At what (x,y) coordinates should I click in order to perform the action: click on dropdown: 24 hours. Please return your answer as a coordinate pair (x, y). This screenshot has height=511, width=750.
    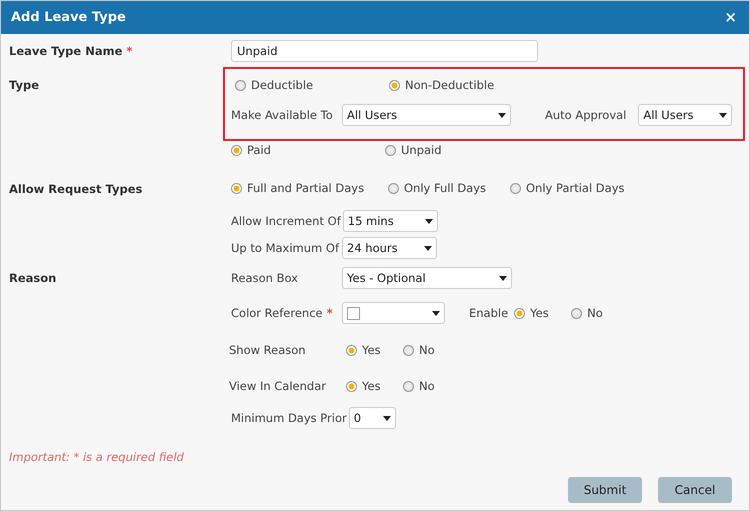
    Looking at the image, I should click on (389, 248).